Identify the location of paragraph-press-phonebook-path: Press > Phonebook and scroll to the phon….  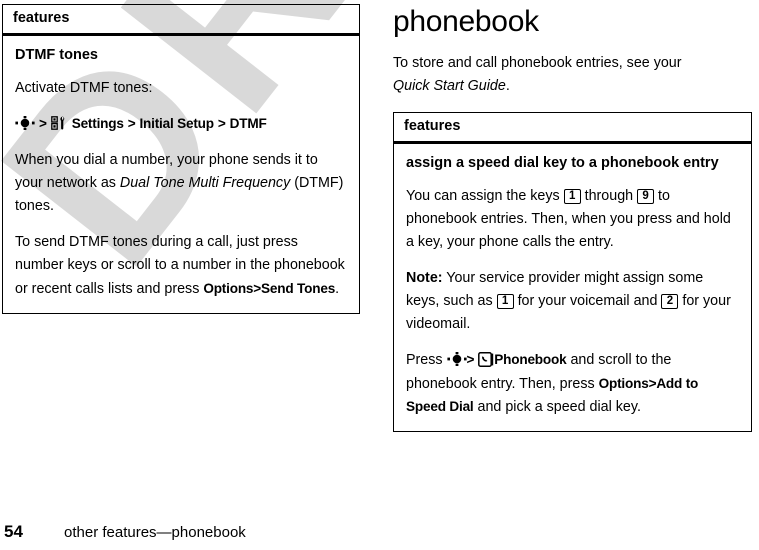
(572, 383).